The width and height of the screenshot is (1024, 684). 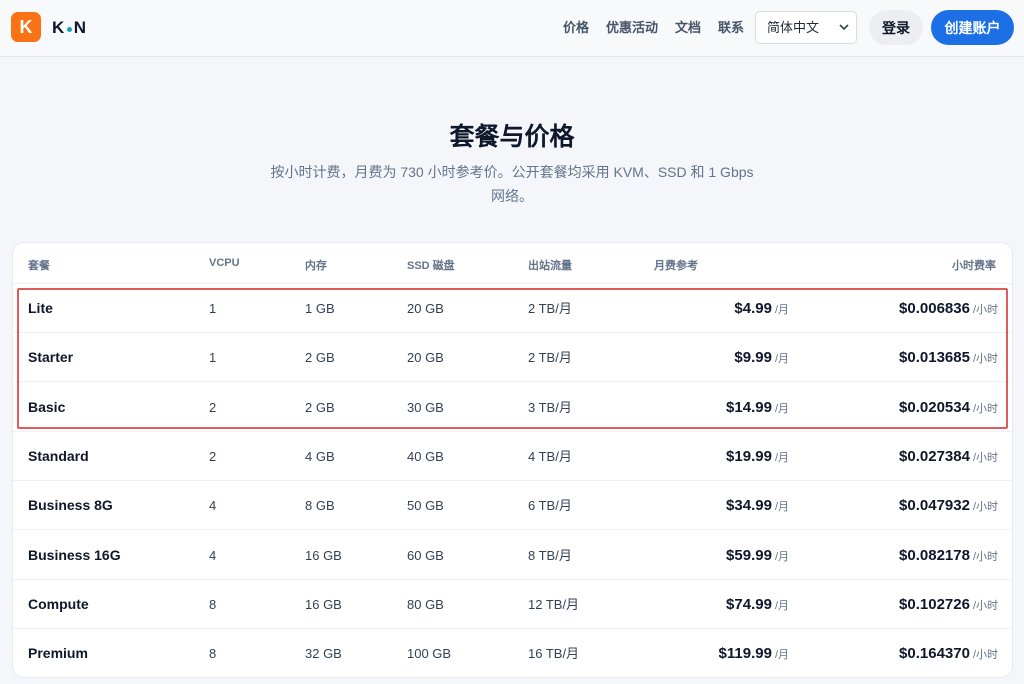 I want to click on monthly-price: $59.99/月, so click(x=757, y=555).